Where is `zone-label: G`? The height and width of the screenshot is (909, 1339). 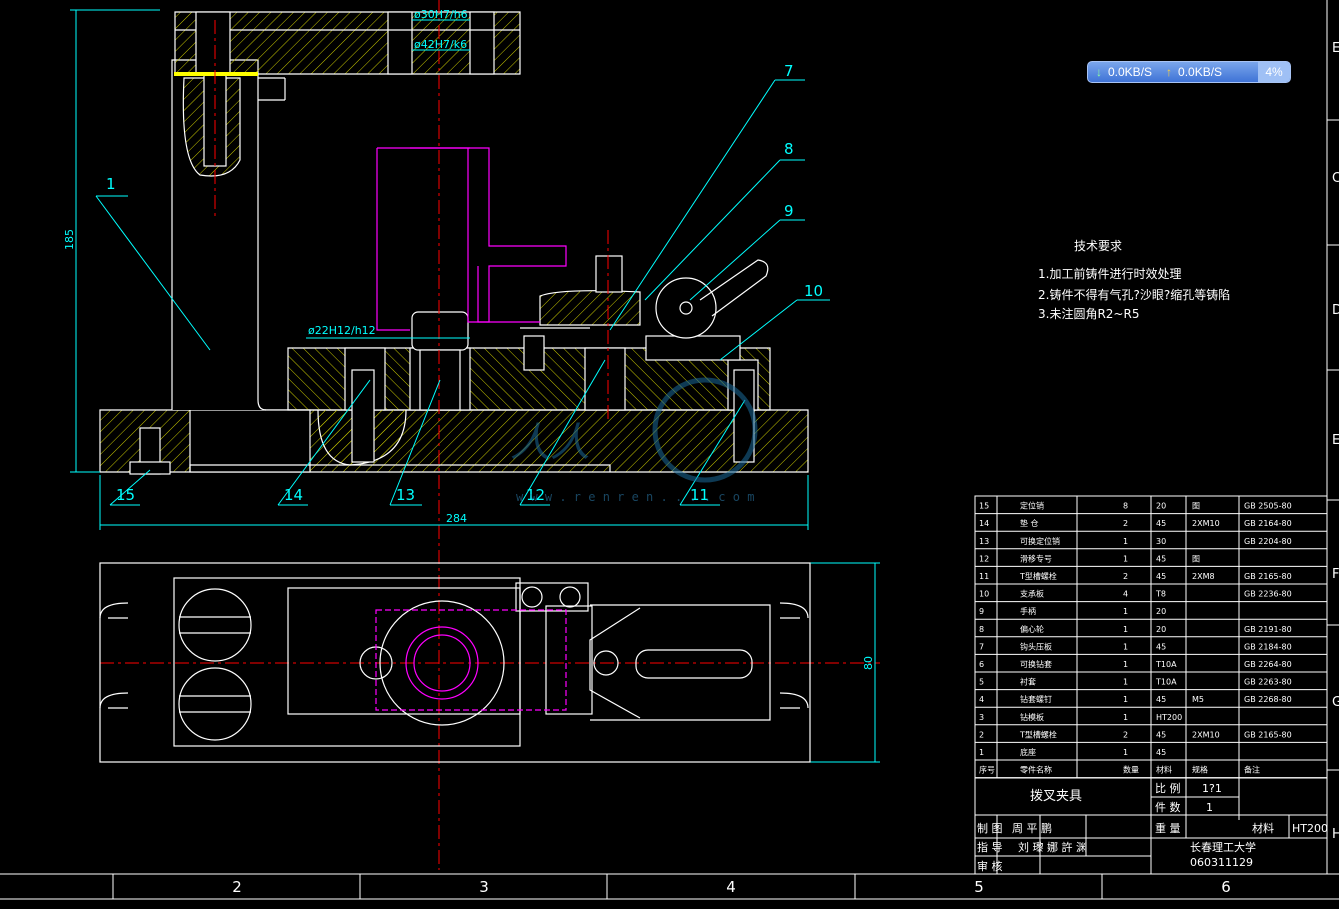 zone-label: G is located at coordinates (1335, 702).